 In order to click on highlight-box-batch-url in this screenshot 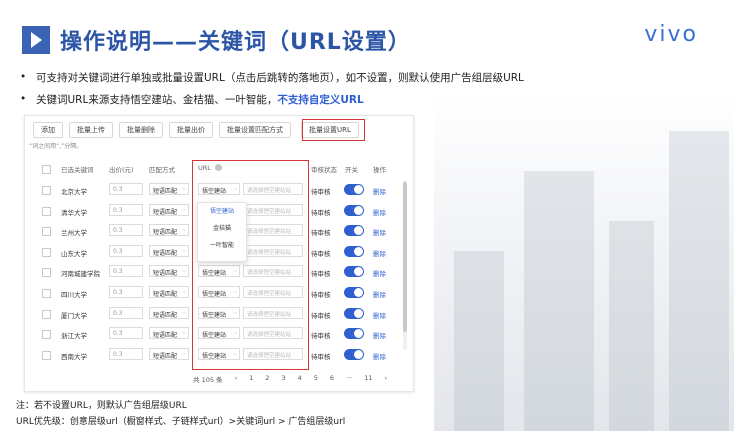, I will do `click(333, 130)`.